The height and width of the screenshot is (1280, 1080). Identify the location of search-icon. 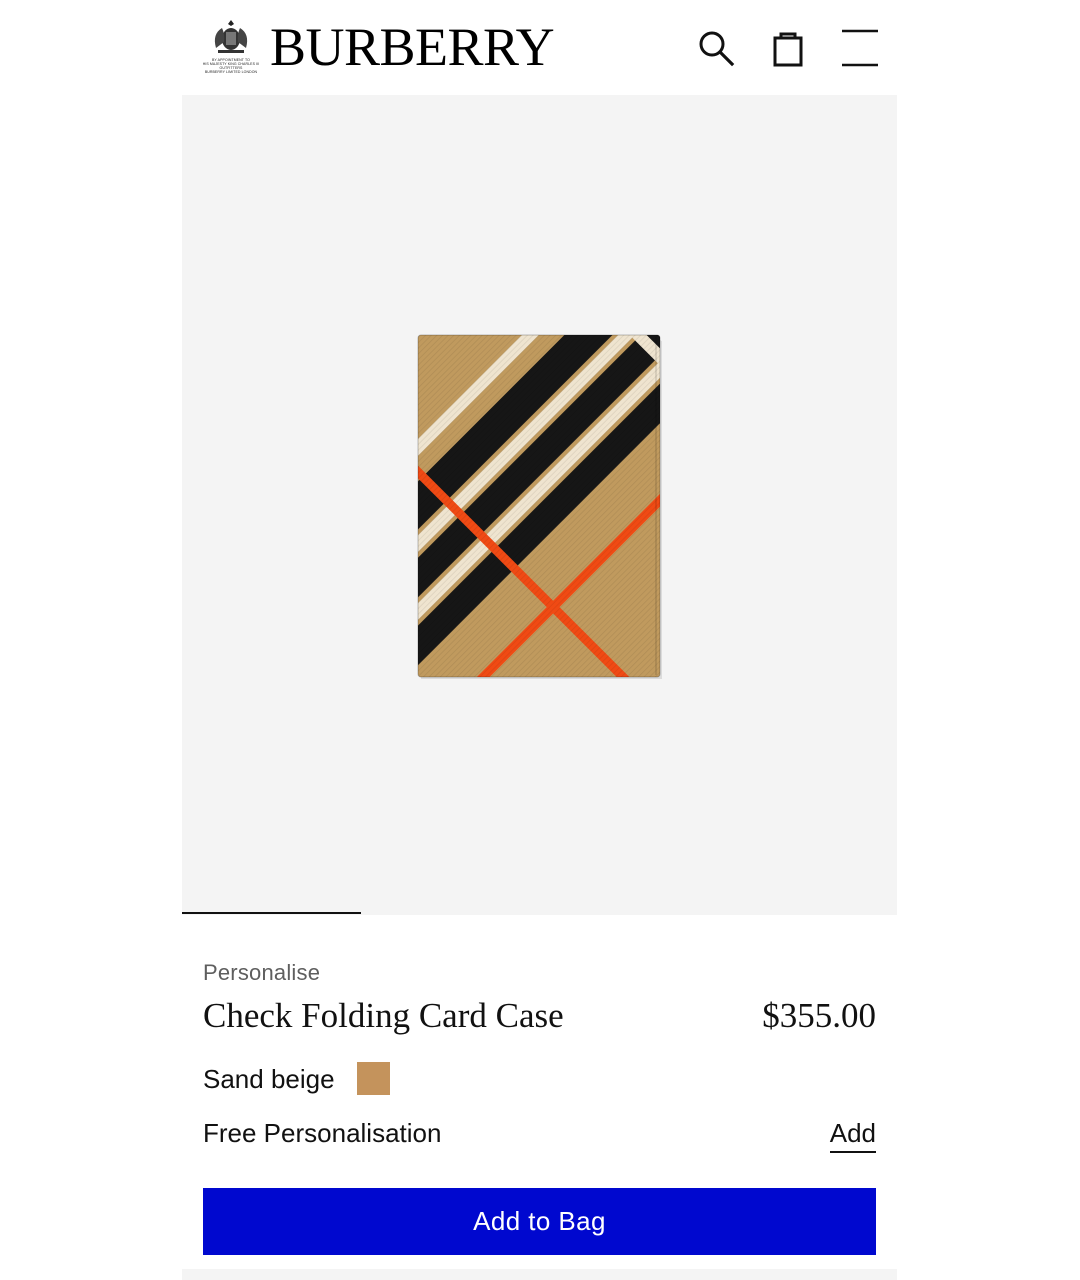
(717, 49).